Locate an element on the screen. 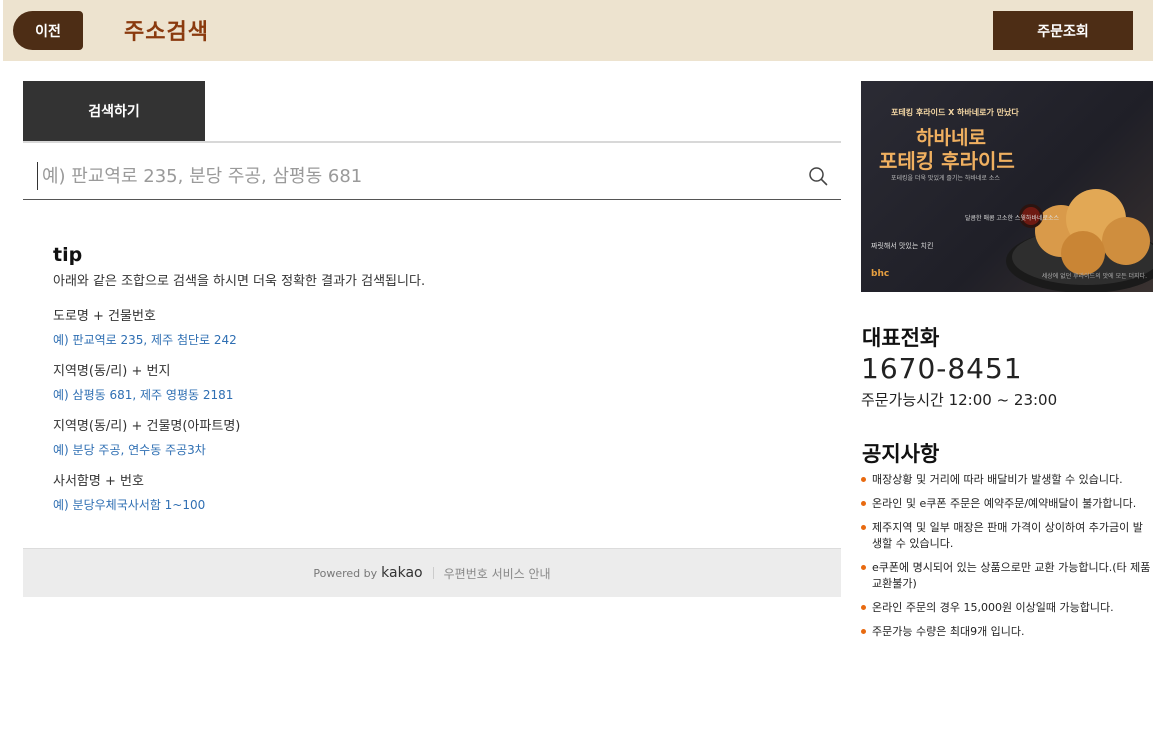 This screenshot has height=743, width=1158. notice-item: e쿠폰에 명시되어 있는 상품으로만 교환 가능합니다.(타 제품 교환불가) is located at coordinates (1006, 576).